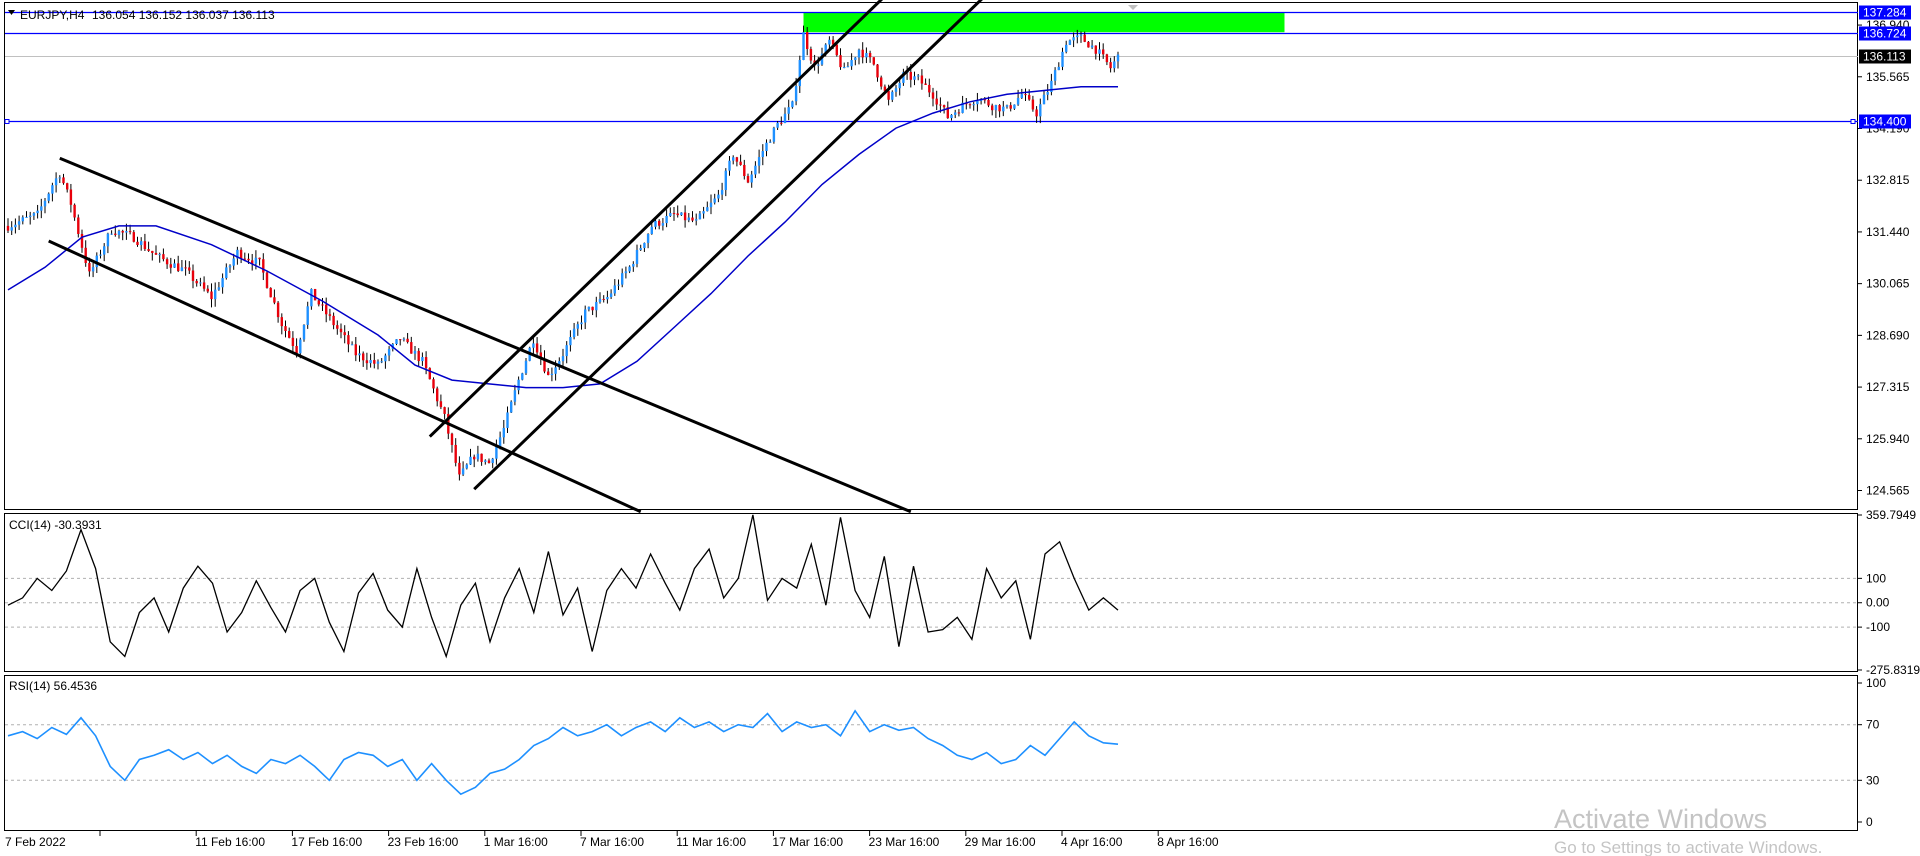 Image resolution: width=1920 pixels, height=856 pixels. Describe the element at coordinates (1044, 22) in the screenshot. I see `resistance-zone` at that location.